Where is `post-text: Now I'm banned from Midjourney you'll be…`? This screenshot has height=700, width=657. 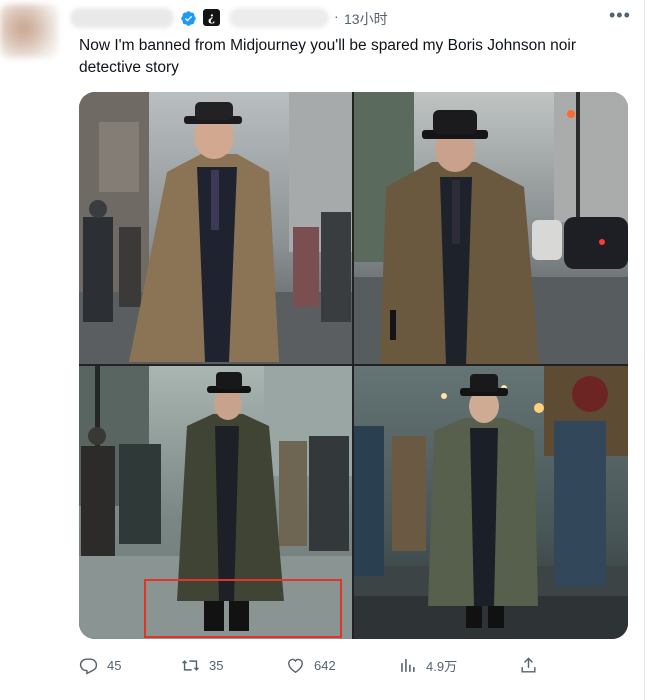 post-text: Now I'm banned from Midjourney you'll be… is located at coordinates (327, 56).